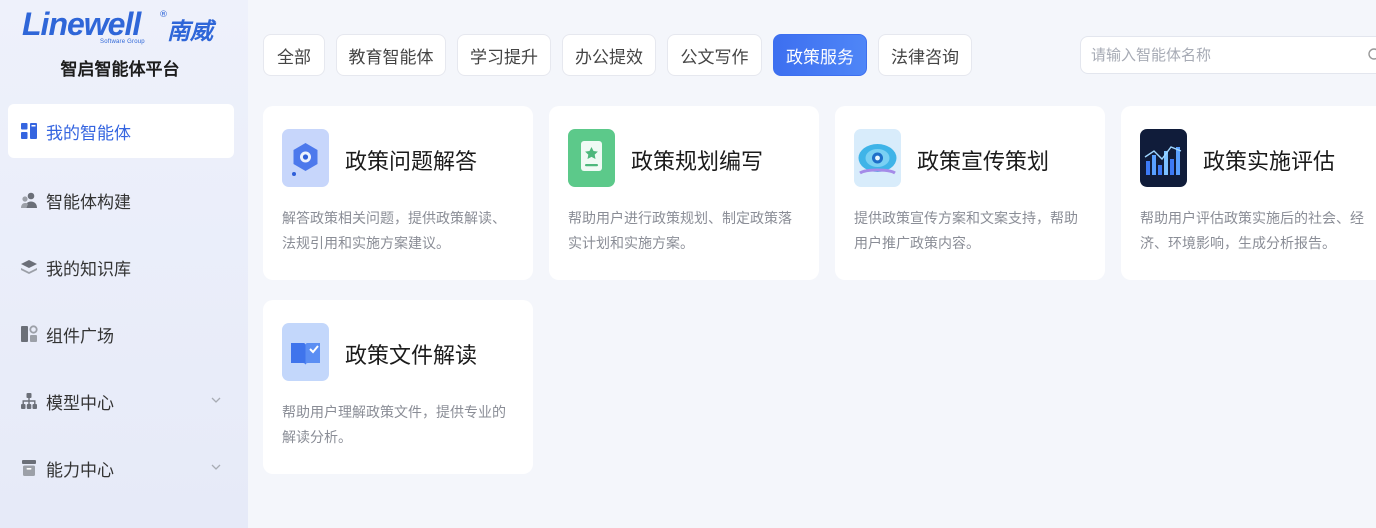 This screenshot has height=528, width=1376. What do you see at coordinates (391, 55) in the screenshot?
I see `tab-education-agent: 教育智能体` at bounding box center [391, 55].